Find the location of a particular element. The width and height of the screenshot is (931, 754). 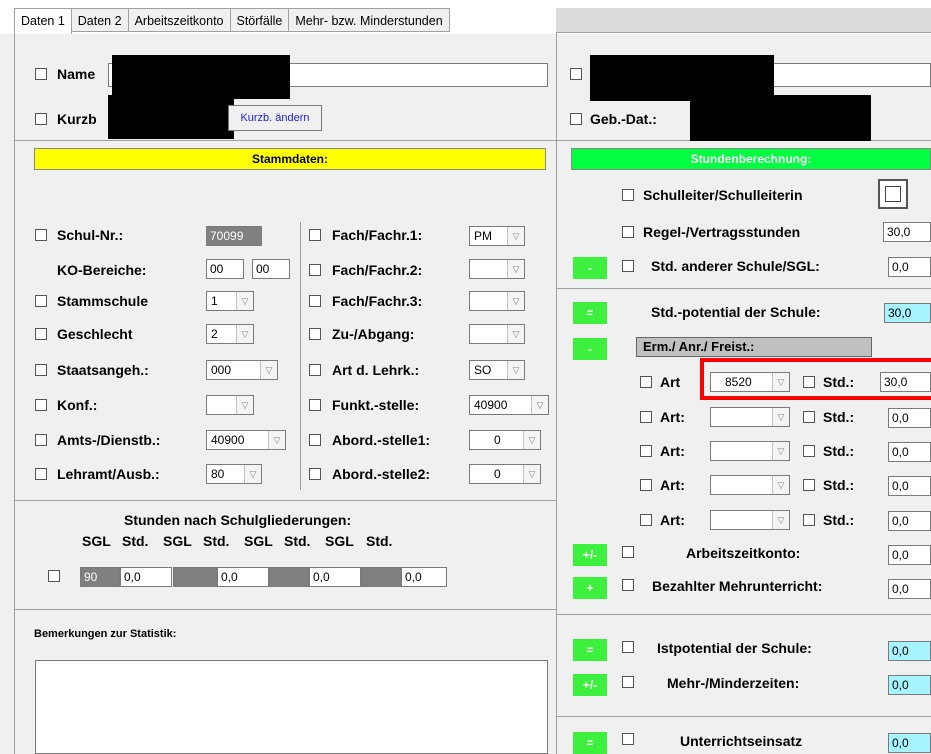

fach2-checkbox is located at coordinates (315, 270).